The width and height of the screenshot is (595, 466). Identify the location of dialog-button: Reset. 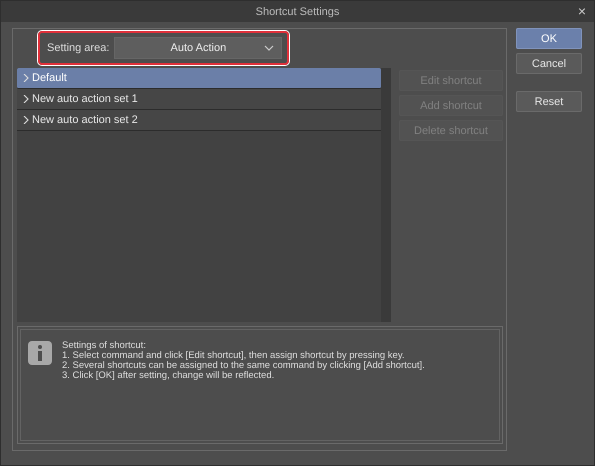
(549, 101).